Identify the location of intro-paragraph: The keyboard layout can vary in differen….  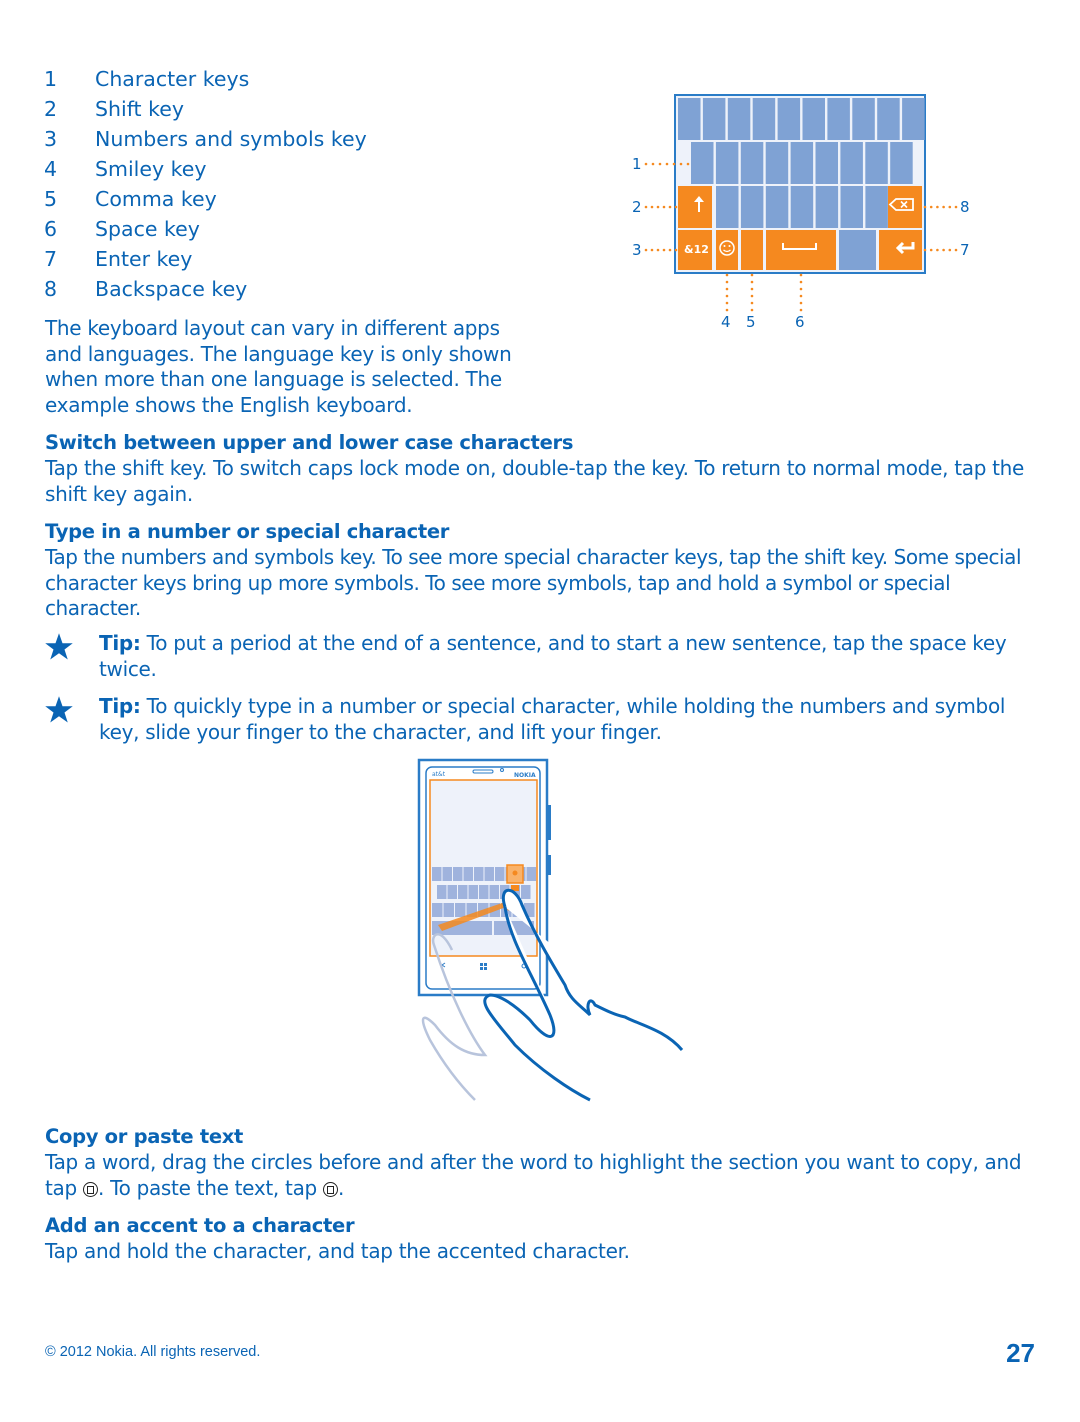
(278, 366).